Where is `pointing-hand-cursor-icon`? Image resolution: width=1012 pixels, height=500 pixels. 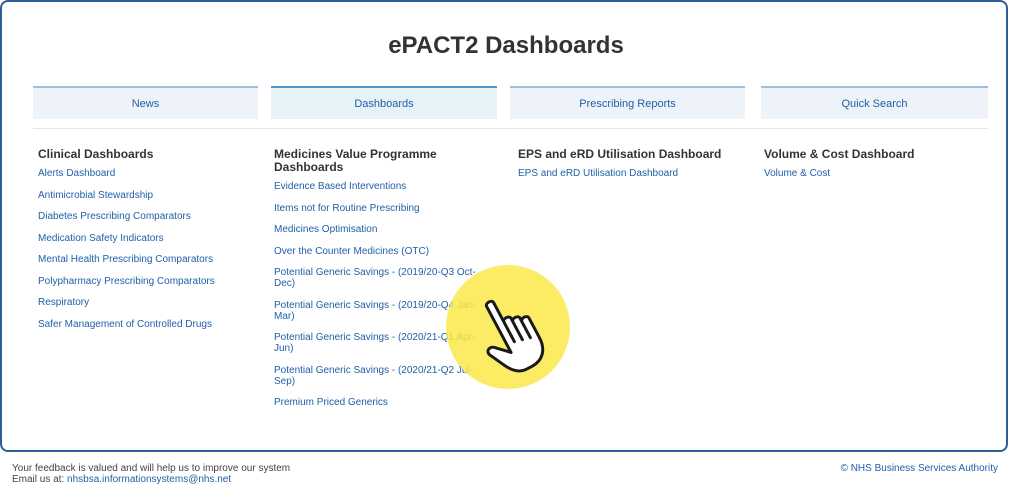 pointing-hand-cursor-icon is located at coordinates (508, 327).